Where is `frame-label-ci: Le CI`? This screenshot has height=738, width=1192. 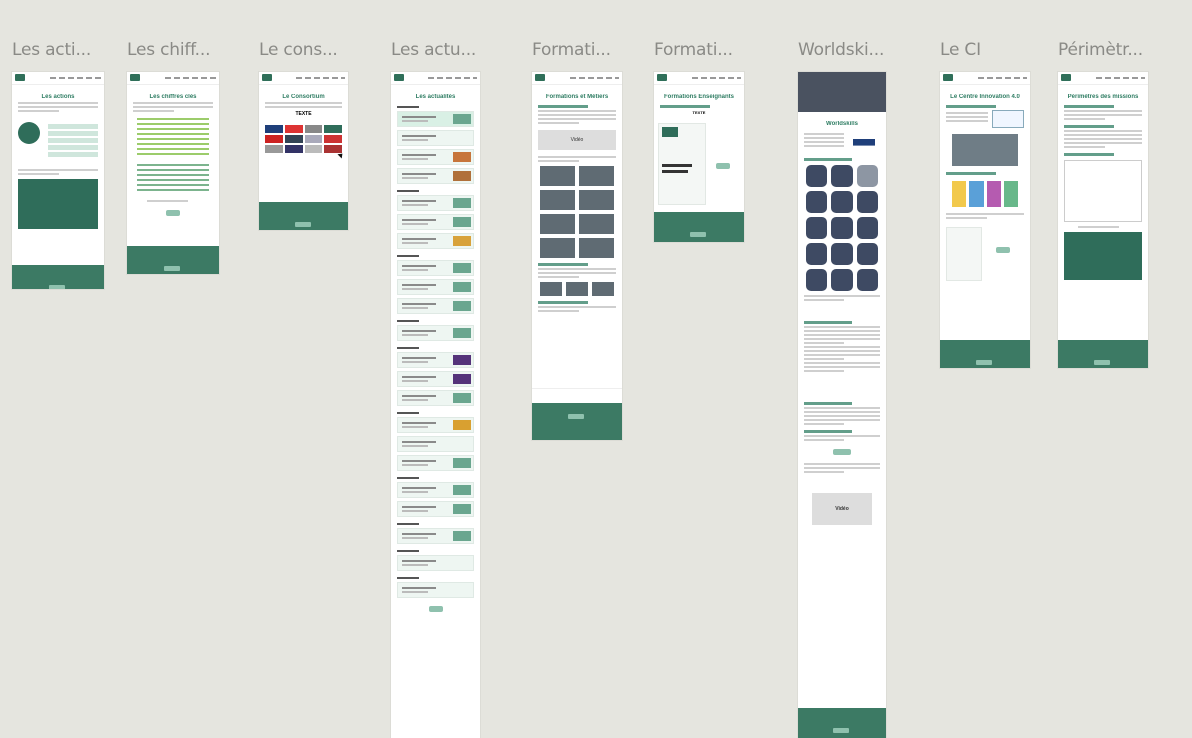
frame-label-ci: Le CI is located at coordinates (960, 50).